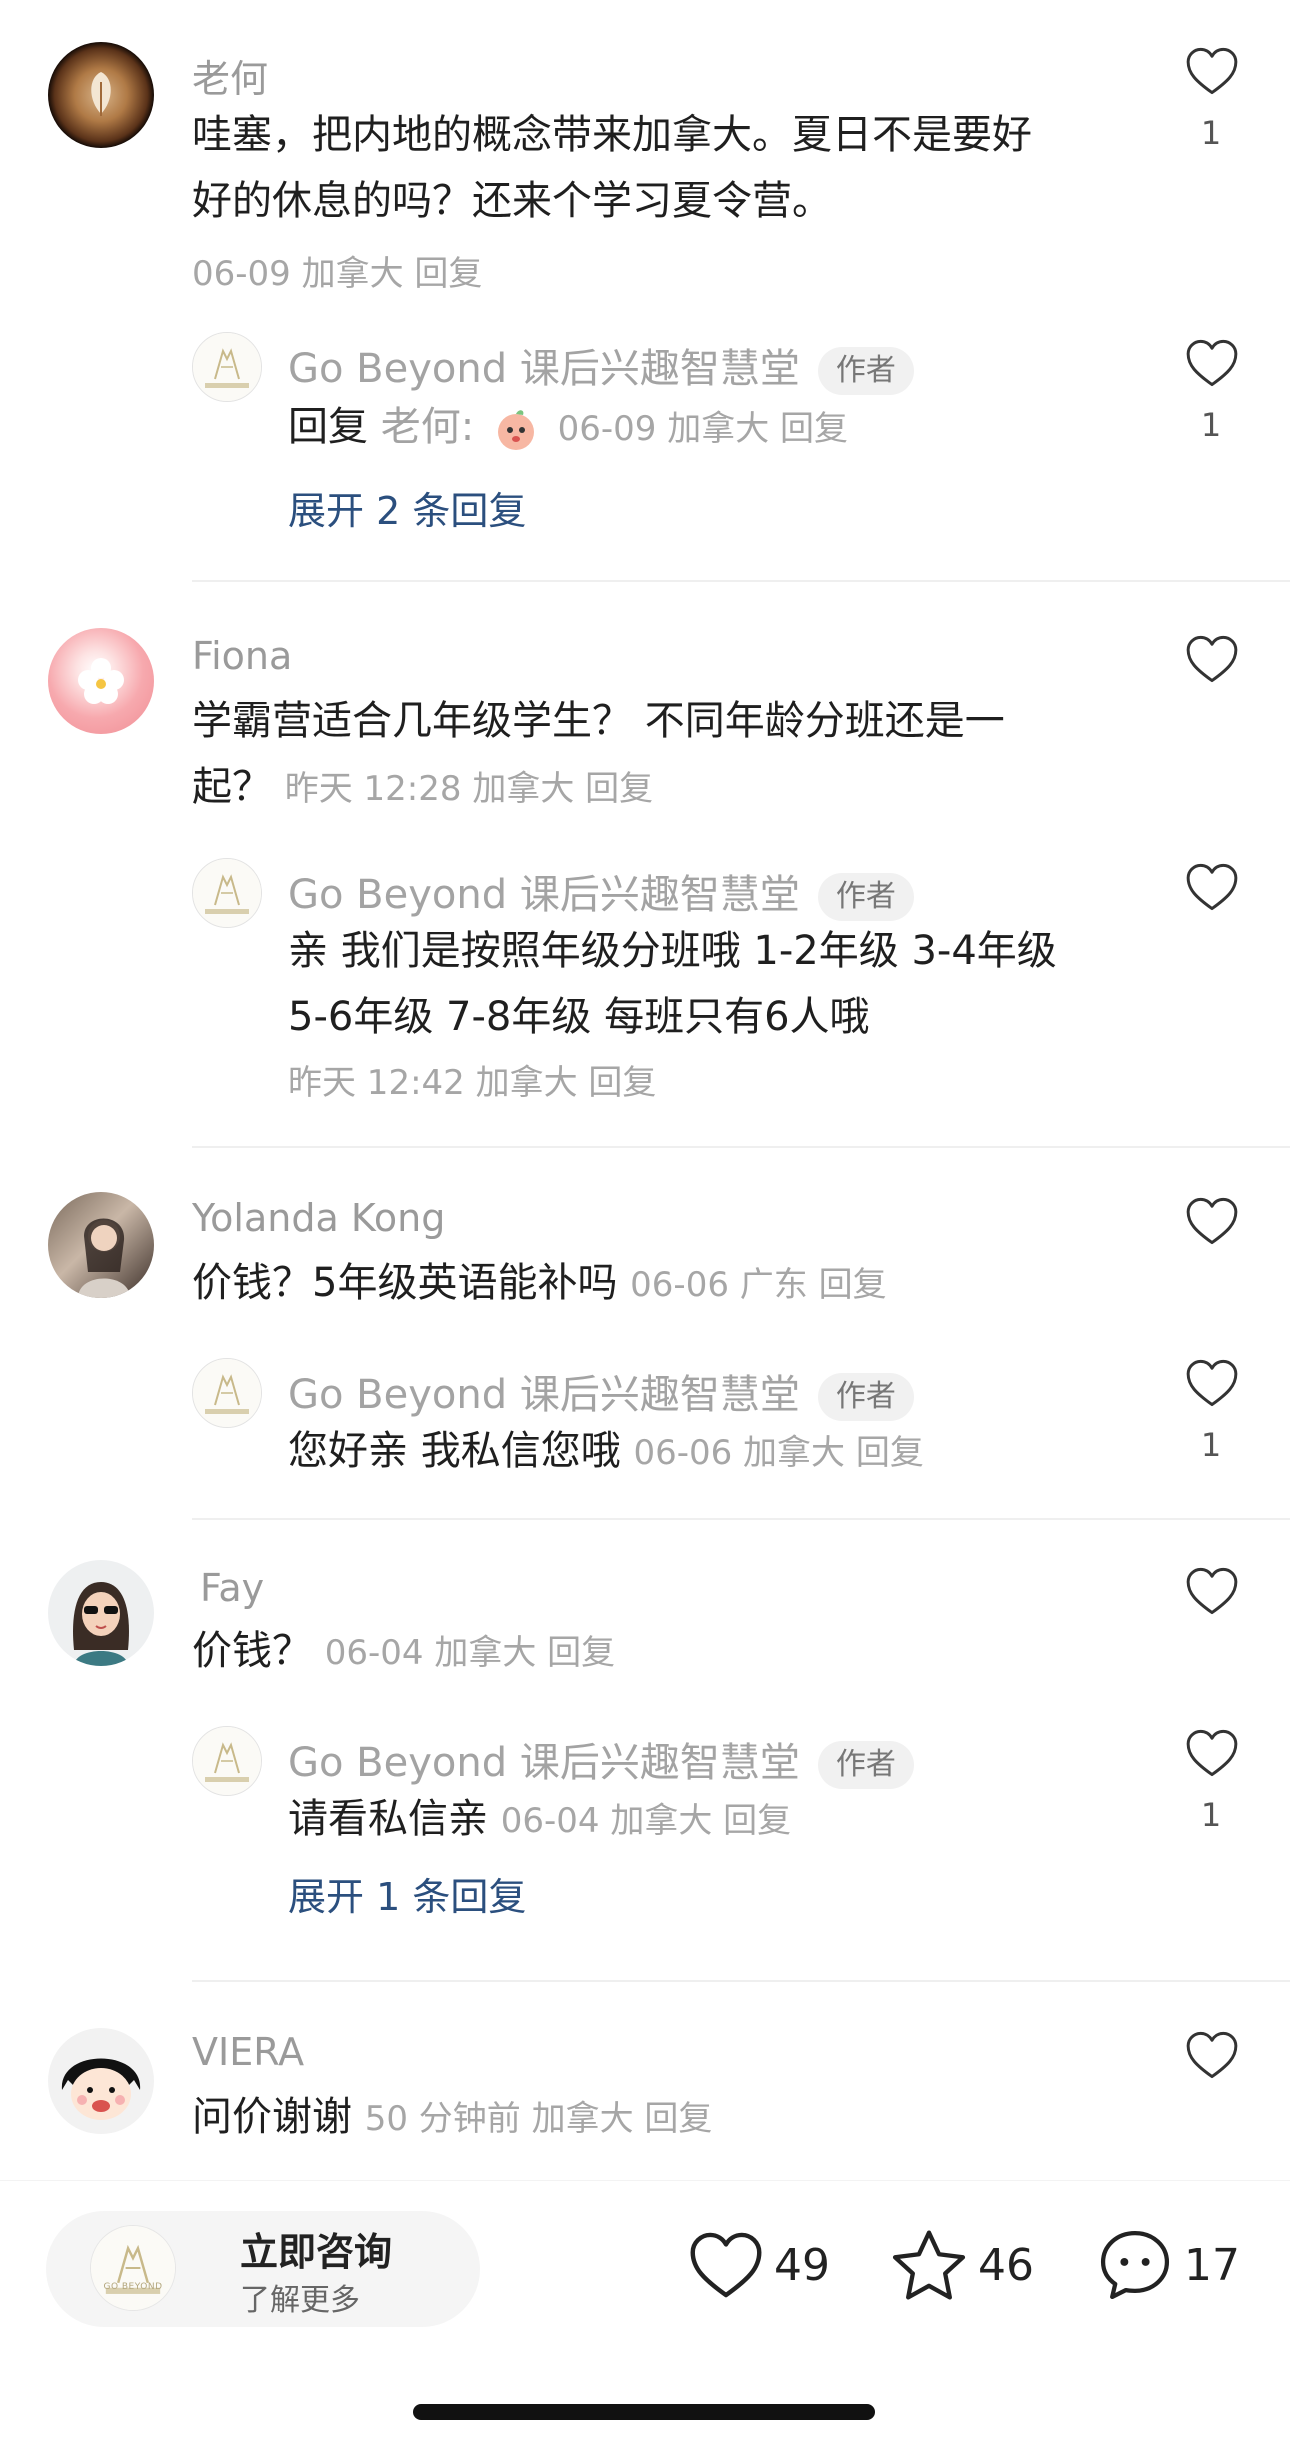  I want to click on comment-text-body: 问价谢谢, so click(272, 2117).